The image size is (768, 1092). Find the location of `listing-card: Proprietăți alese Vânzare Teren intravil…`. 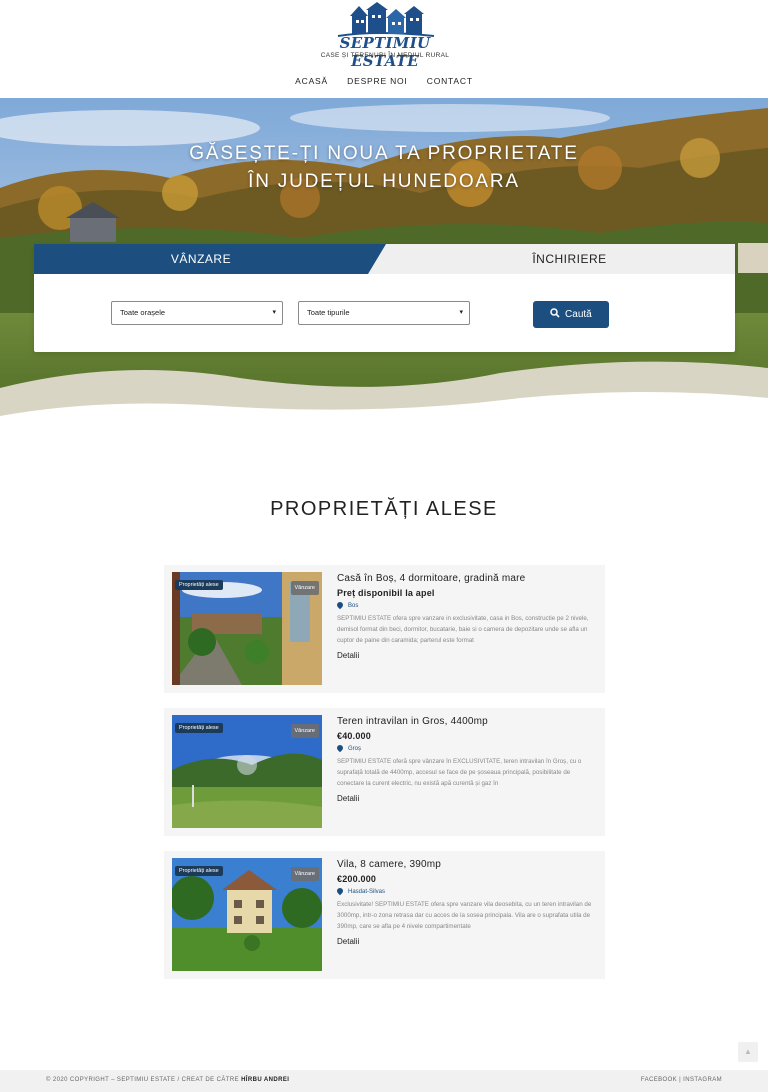

listing-card: Proprietăți alese Vânzare Teren intravil… is located at coordinates (384, 772).